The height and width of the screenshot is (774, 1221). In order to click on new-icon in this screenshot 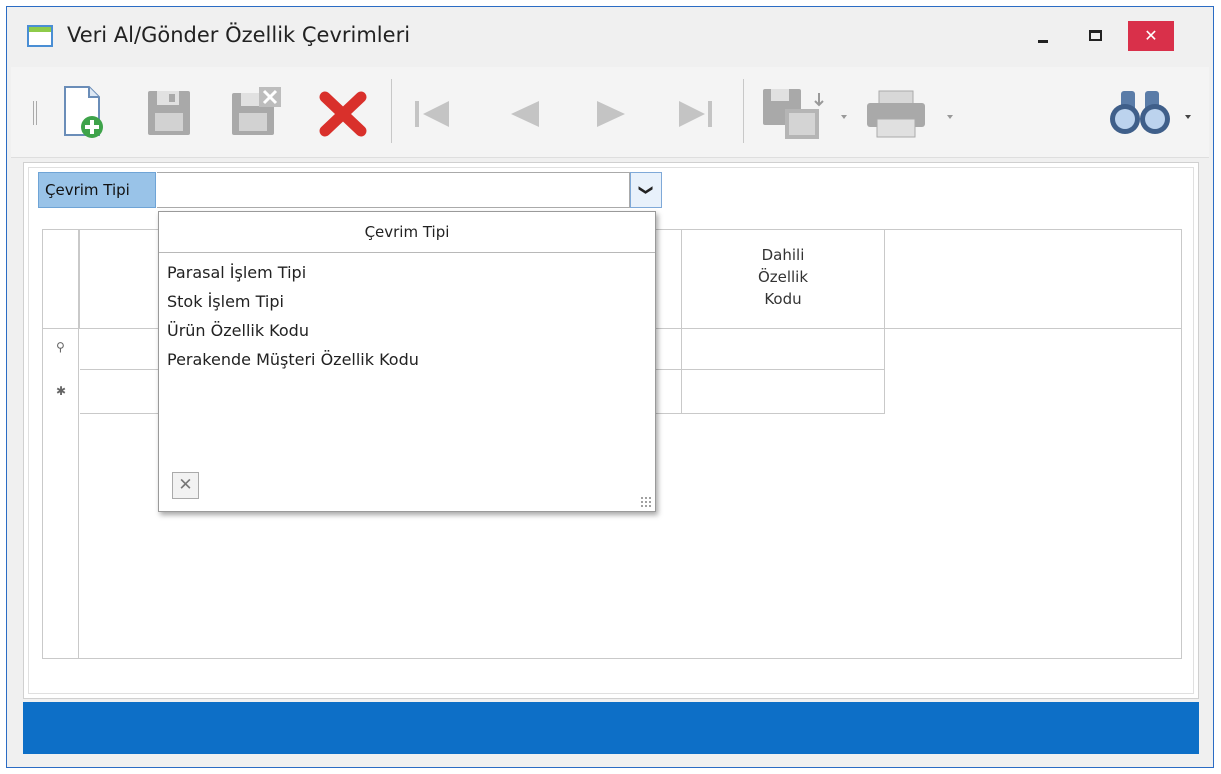, I will do `click(83, 112)`.